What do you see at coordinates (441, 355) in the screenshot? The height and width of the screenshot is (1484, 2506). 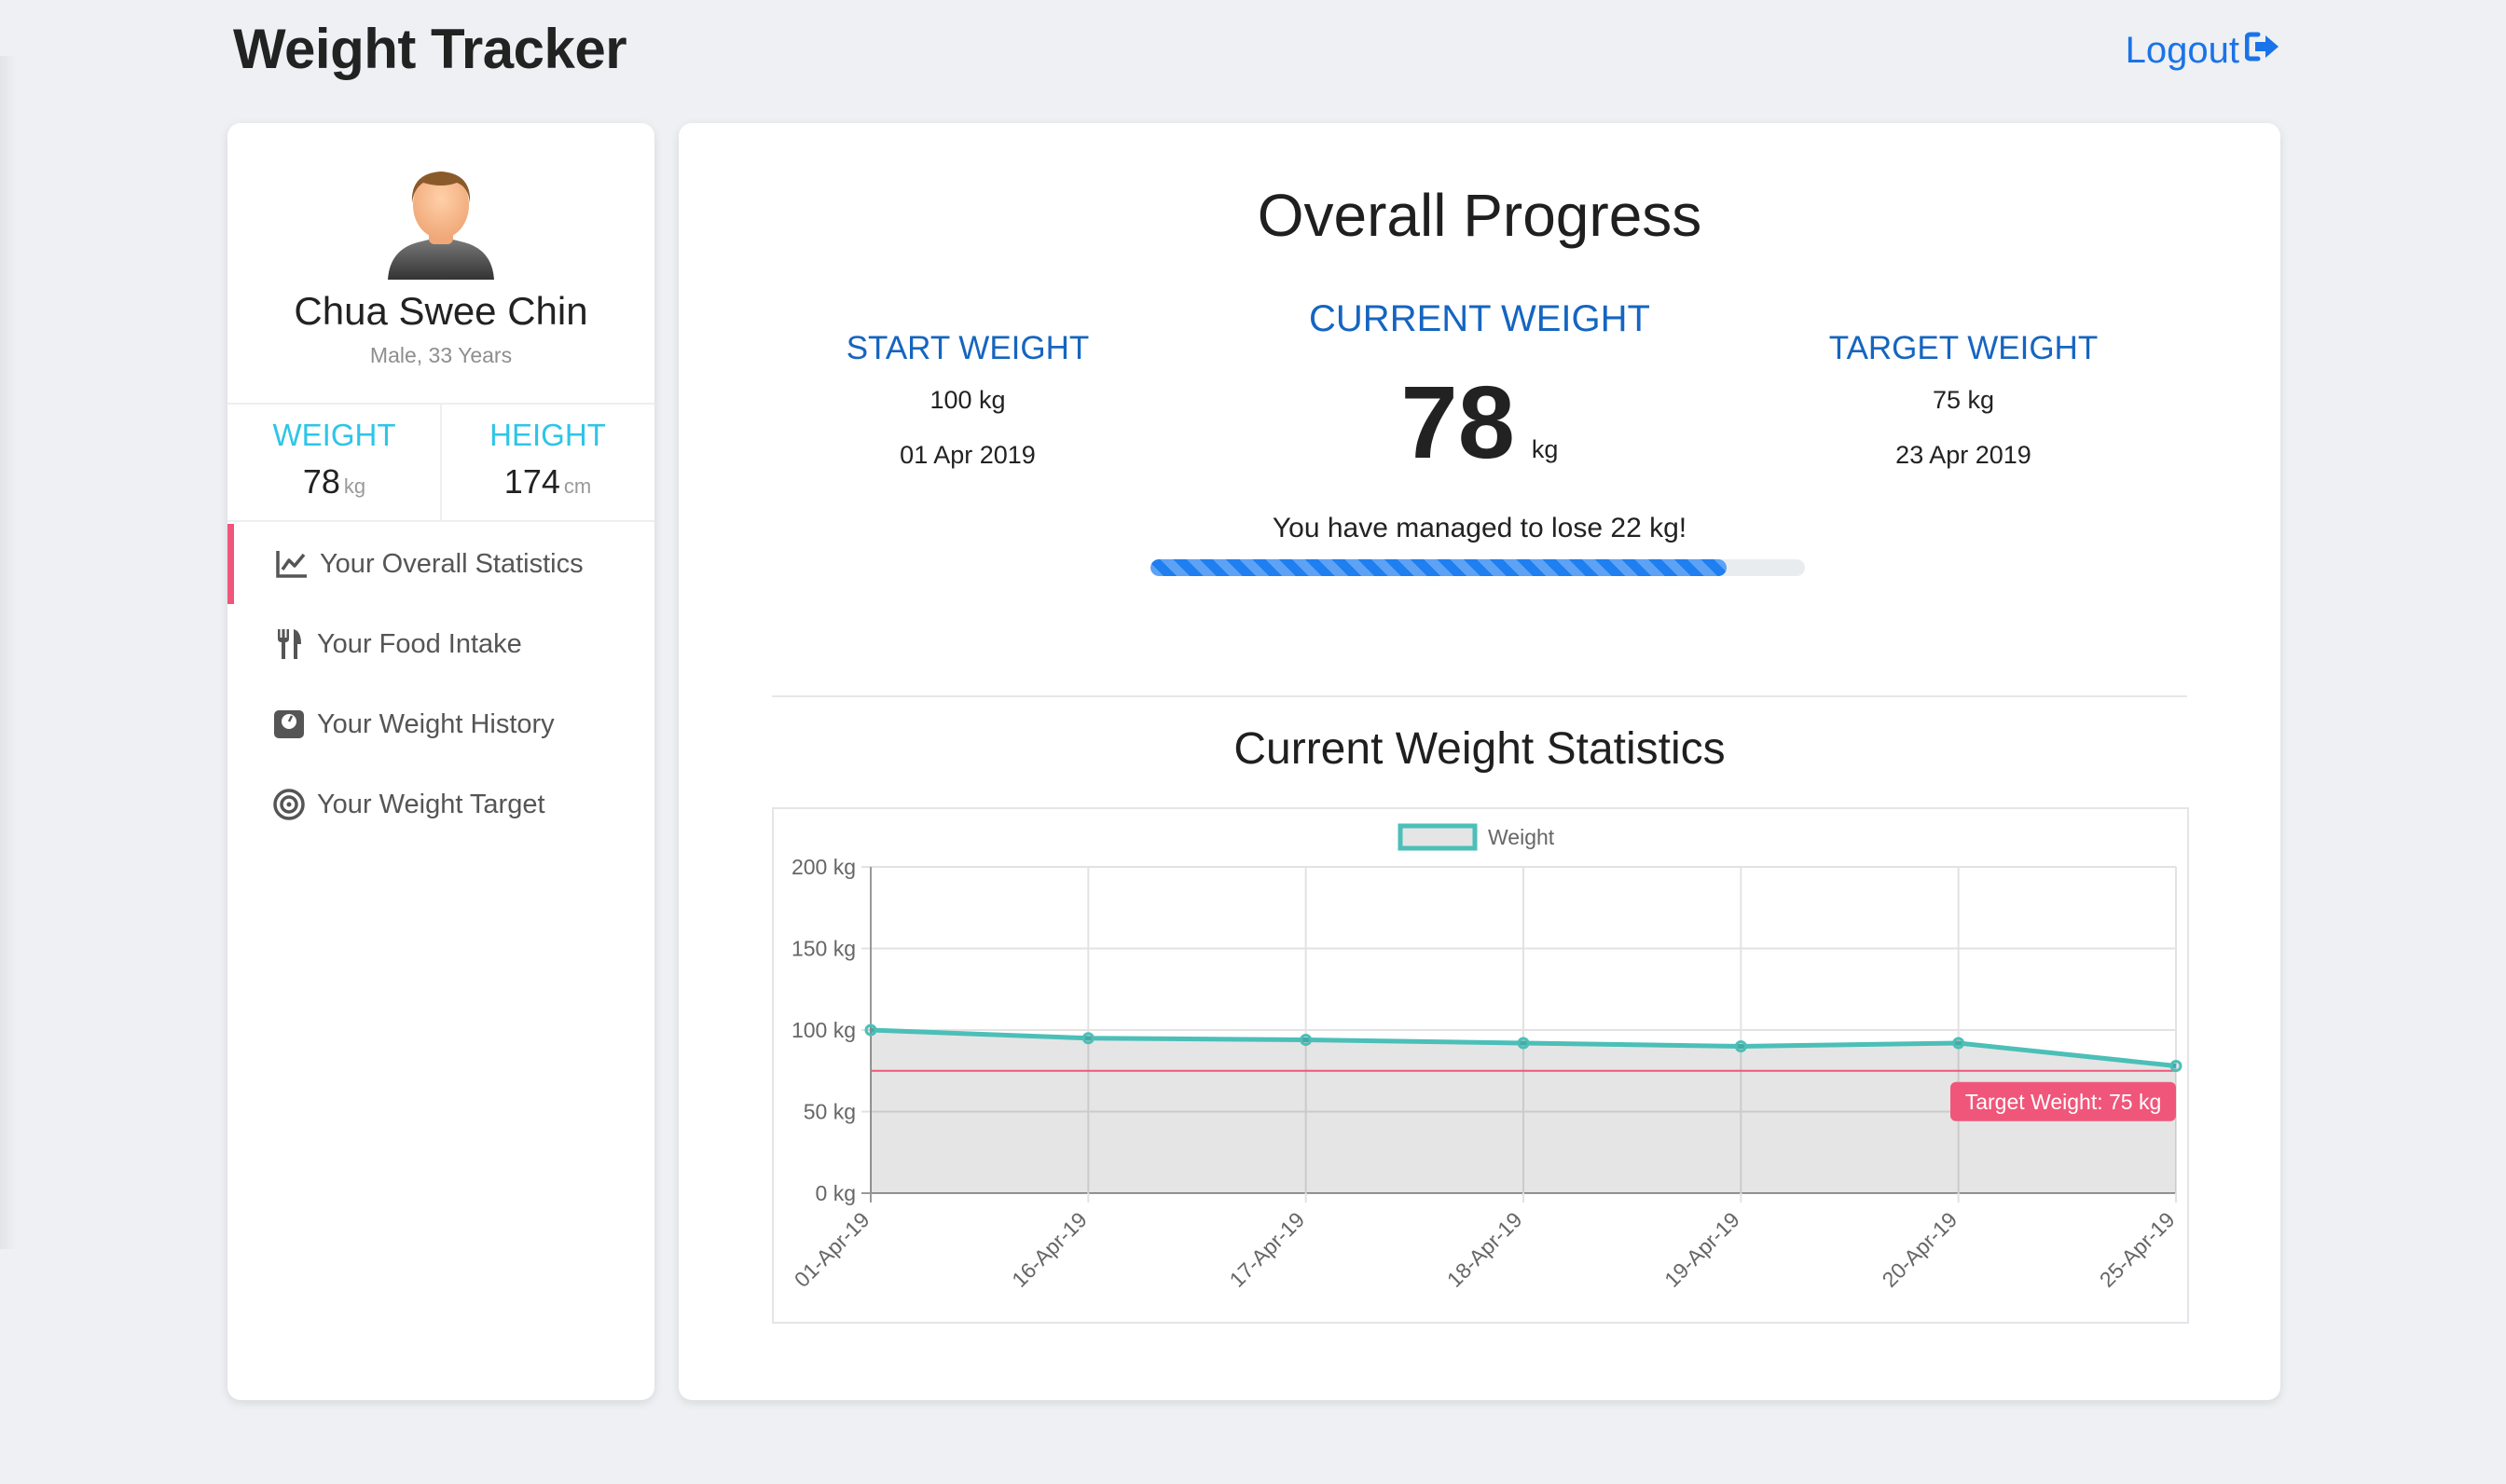 I see `user-subtitle: Male, 33 Years` at bounding box center [441, 355].